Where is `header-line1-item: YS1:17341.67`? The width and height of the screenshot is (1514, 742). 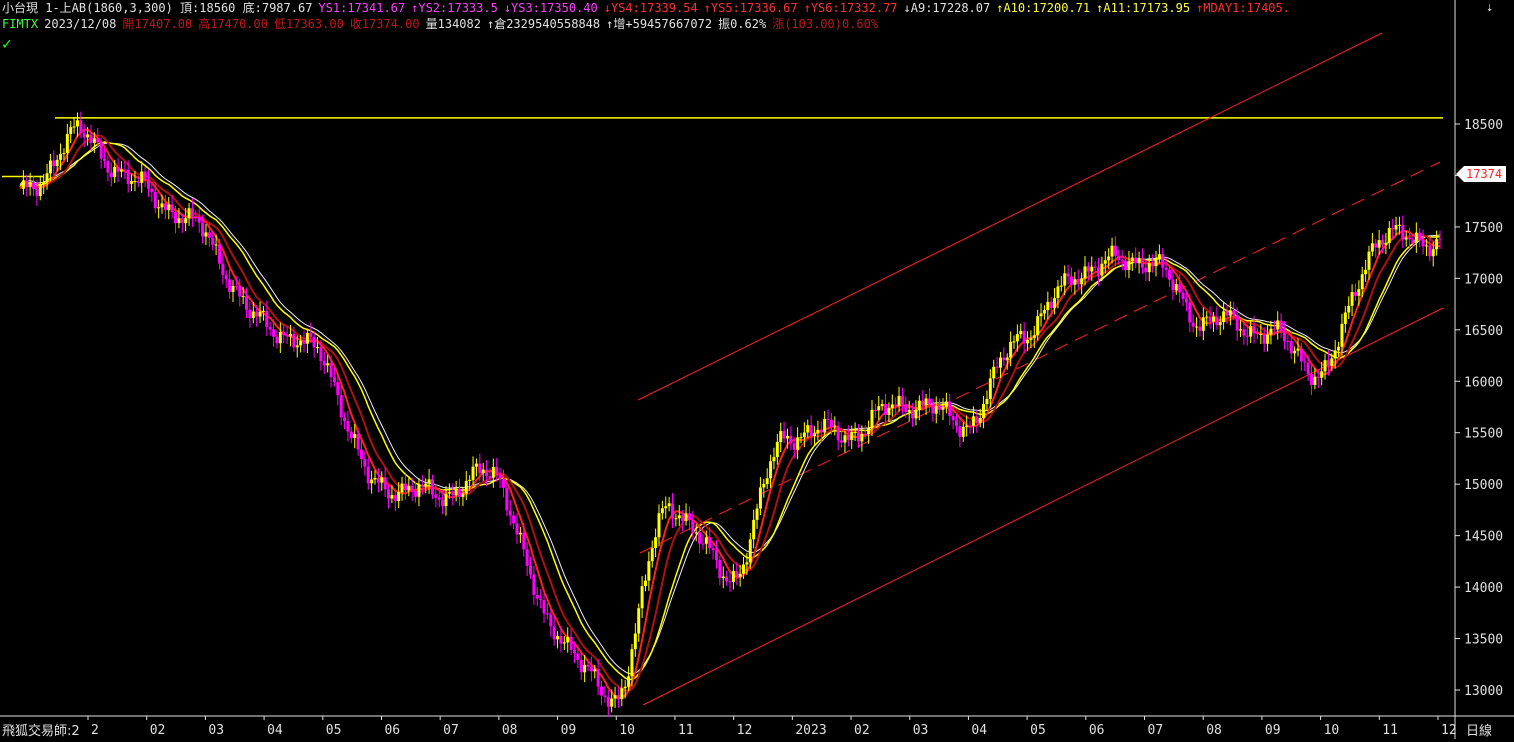 header-line1-item: YS1:17341.67 is located at coordinates (362, 8).